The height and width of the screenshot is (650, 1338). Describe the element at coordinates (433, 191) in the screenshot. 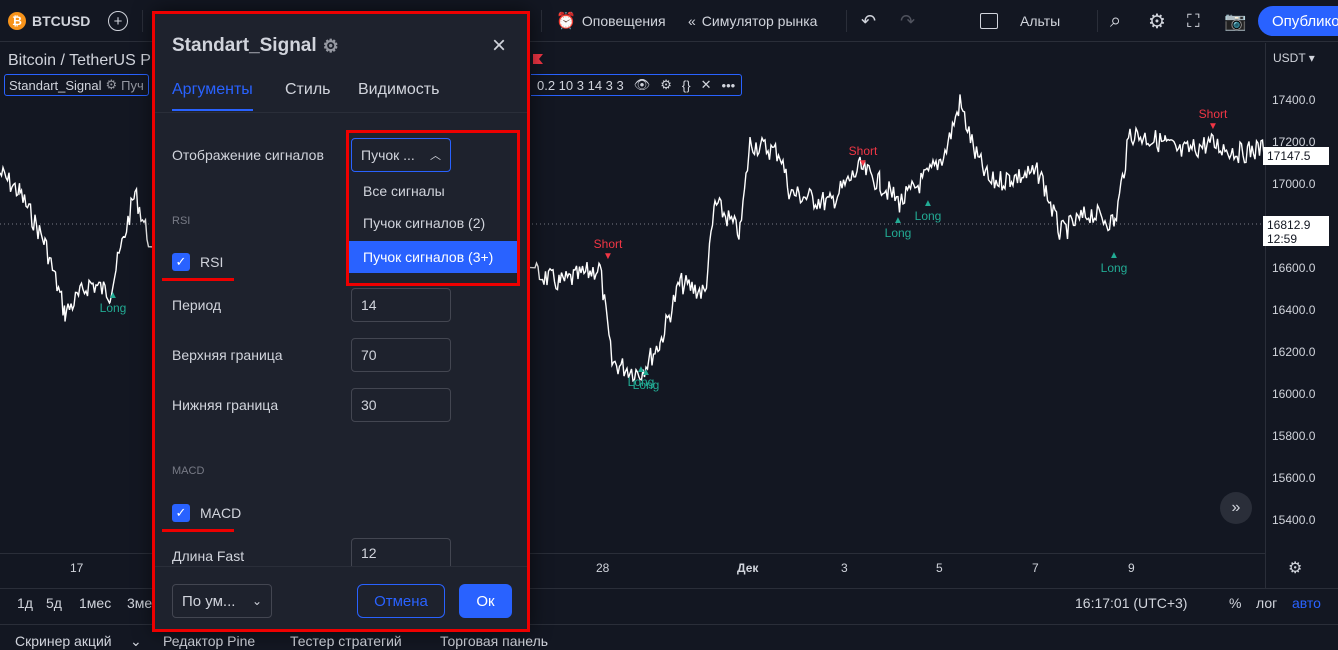

I see `option-all-signals: Все сигналы` at that location.